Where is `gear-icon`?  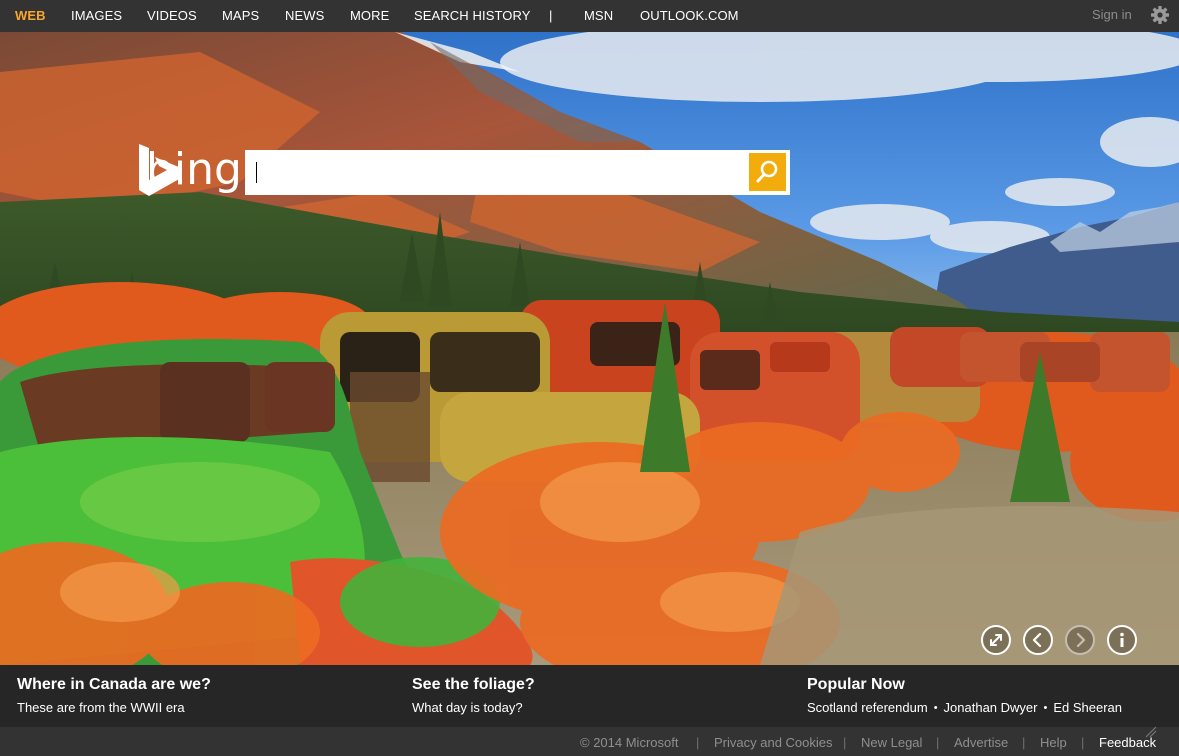
gear-icon is located at coordinates (1160, 15).